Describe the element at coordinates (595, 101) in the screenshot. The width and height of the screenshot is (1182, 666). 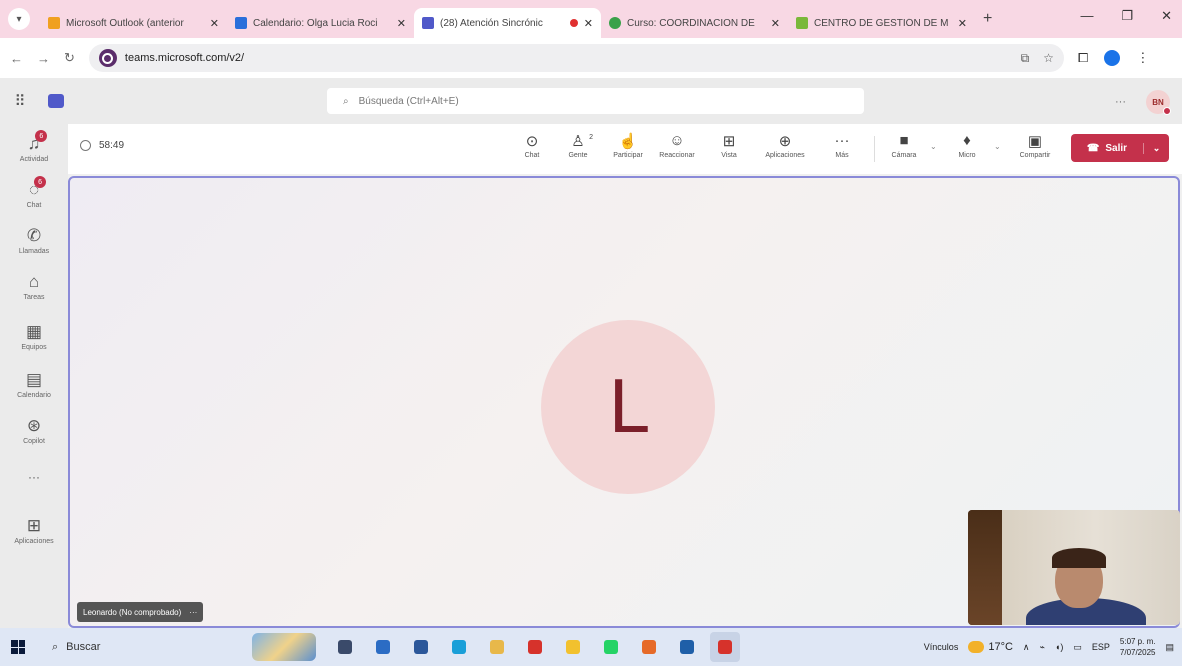
I see `search-input: ⌕ Búsqueda (Ctrl+Alt+E)` at that location.